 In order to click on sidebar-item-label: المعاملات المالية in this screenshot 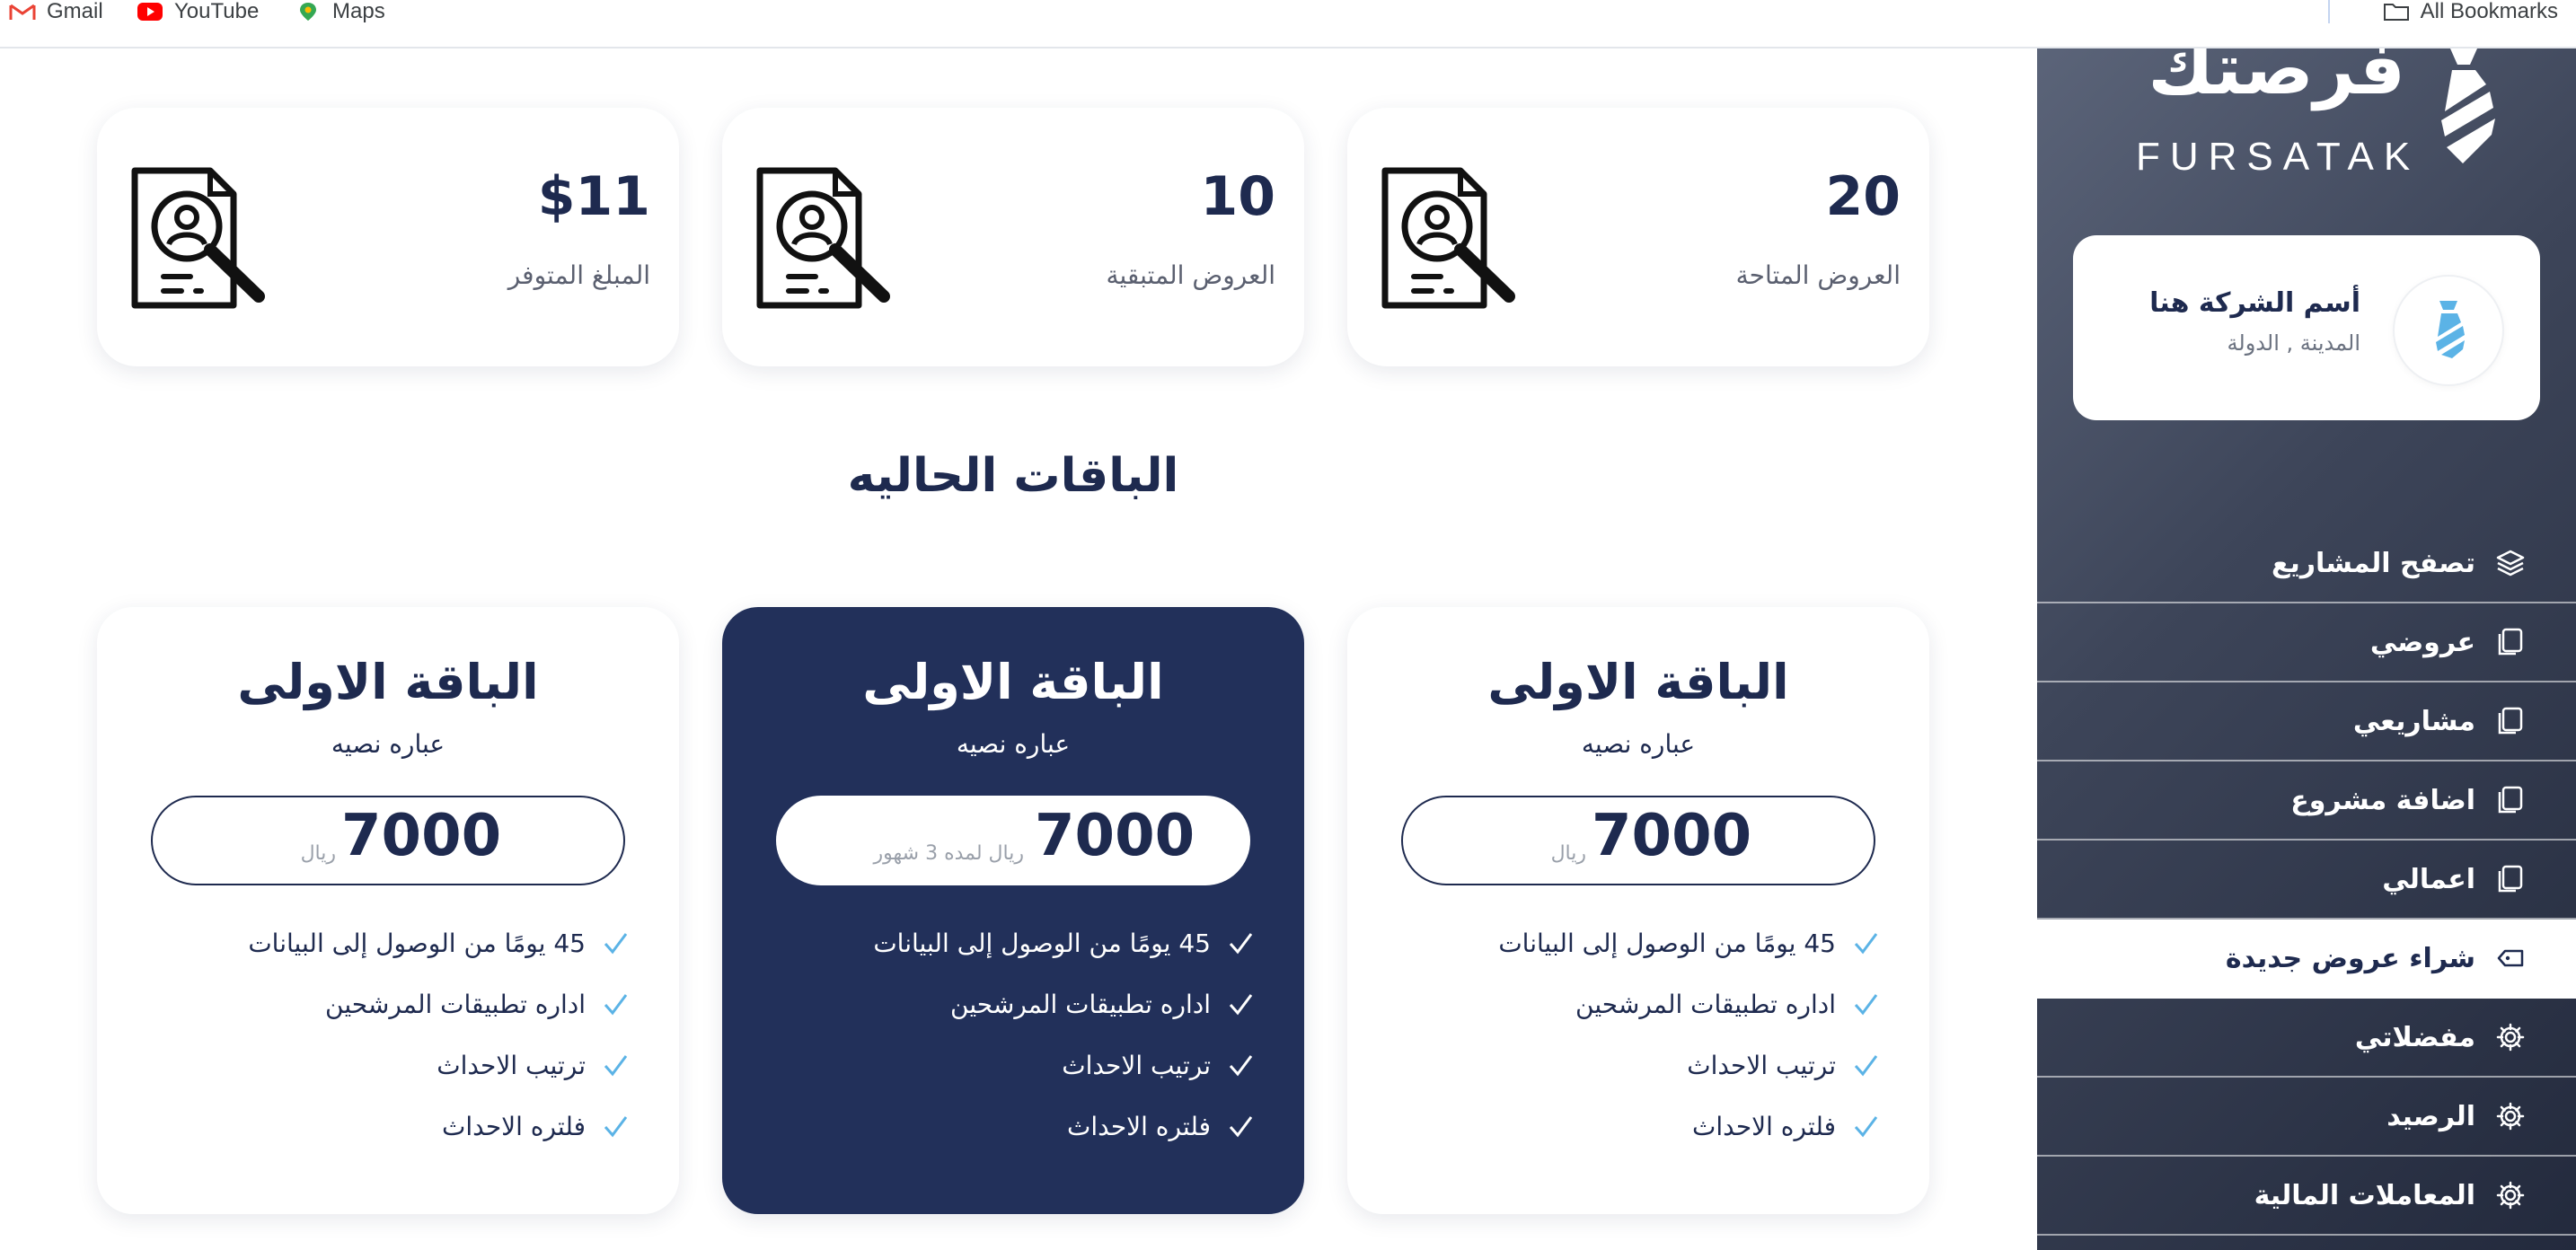, I will do `click(2364, 1195)`.